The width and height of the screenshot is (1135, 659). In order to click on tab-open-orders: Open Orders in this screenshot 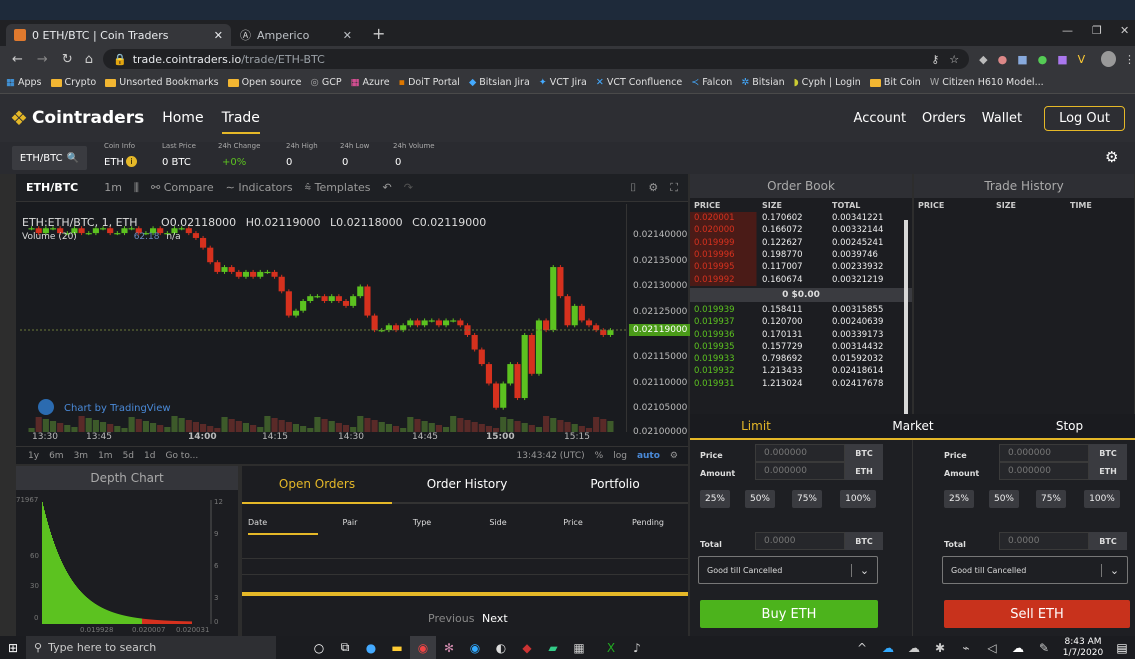, I will do `click(317, 484)`.